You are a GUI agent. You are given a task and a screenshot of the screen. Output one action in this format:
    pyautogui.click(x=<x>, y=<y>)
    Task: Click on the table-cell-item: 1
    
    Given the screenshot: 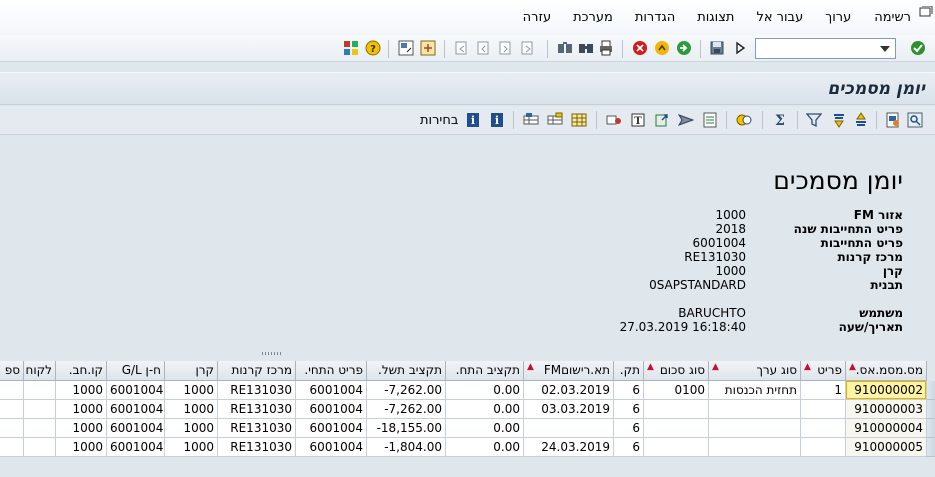 What is the action you would take?
    pyautogui.click(x=823, y=390)
    